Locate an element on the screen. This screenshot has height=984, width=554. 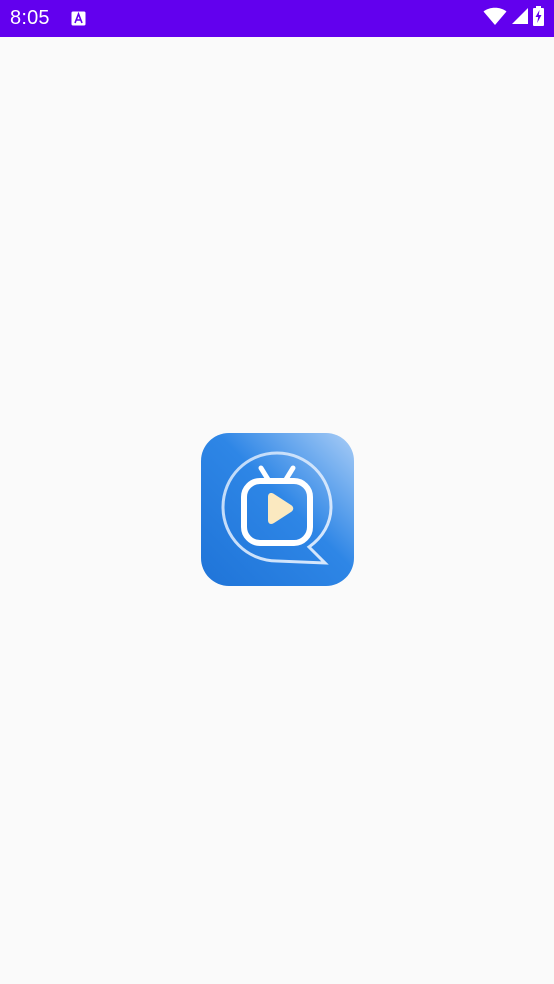
status-icons is located at coordinates (513, 18).